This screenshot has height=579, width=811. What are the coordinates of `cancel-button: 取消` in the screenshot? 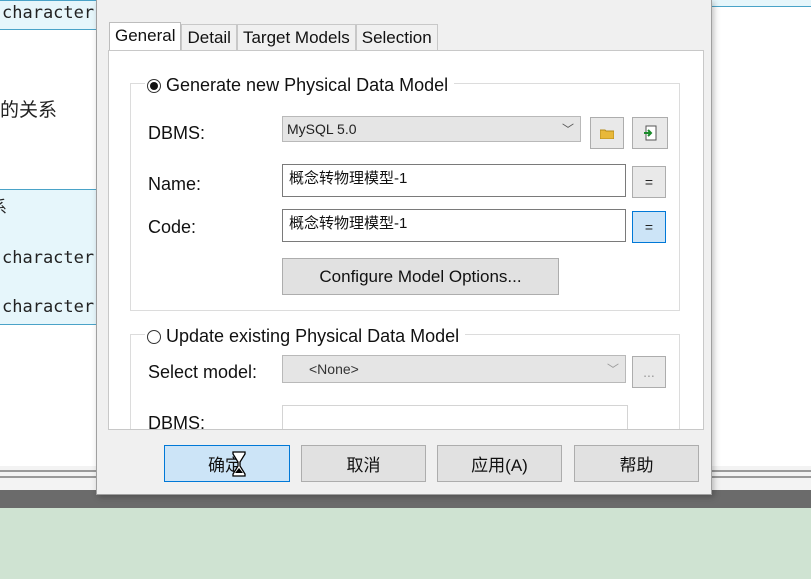 It's located at (363, 463).